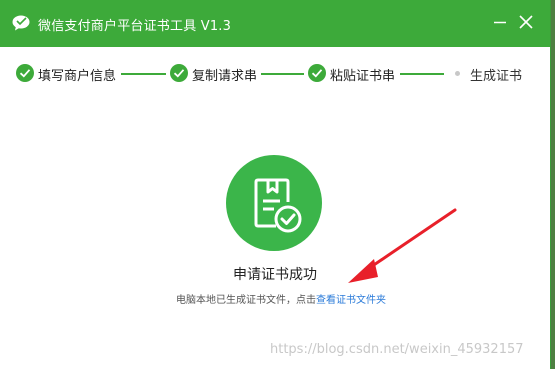 Image resolution: width=555 pixels, height=369 pixels. Describe the element at coordinates (77, 76) in the screenshot. I see `step-label: 填写商户信息` at that location.